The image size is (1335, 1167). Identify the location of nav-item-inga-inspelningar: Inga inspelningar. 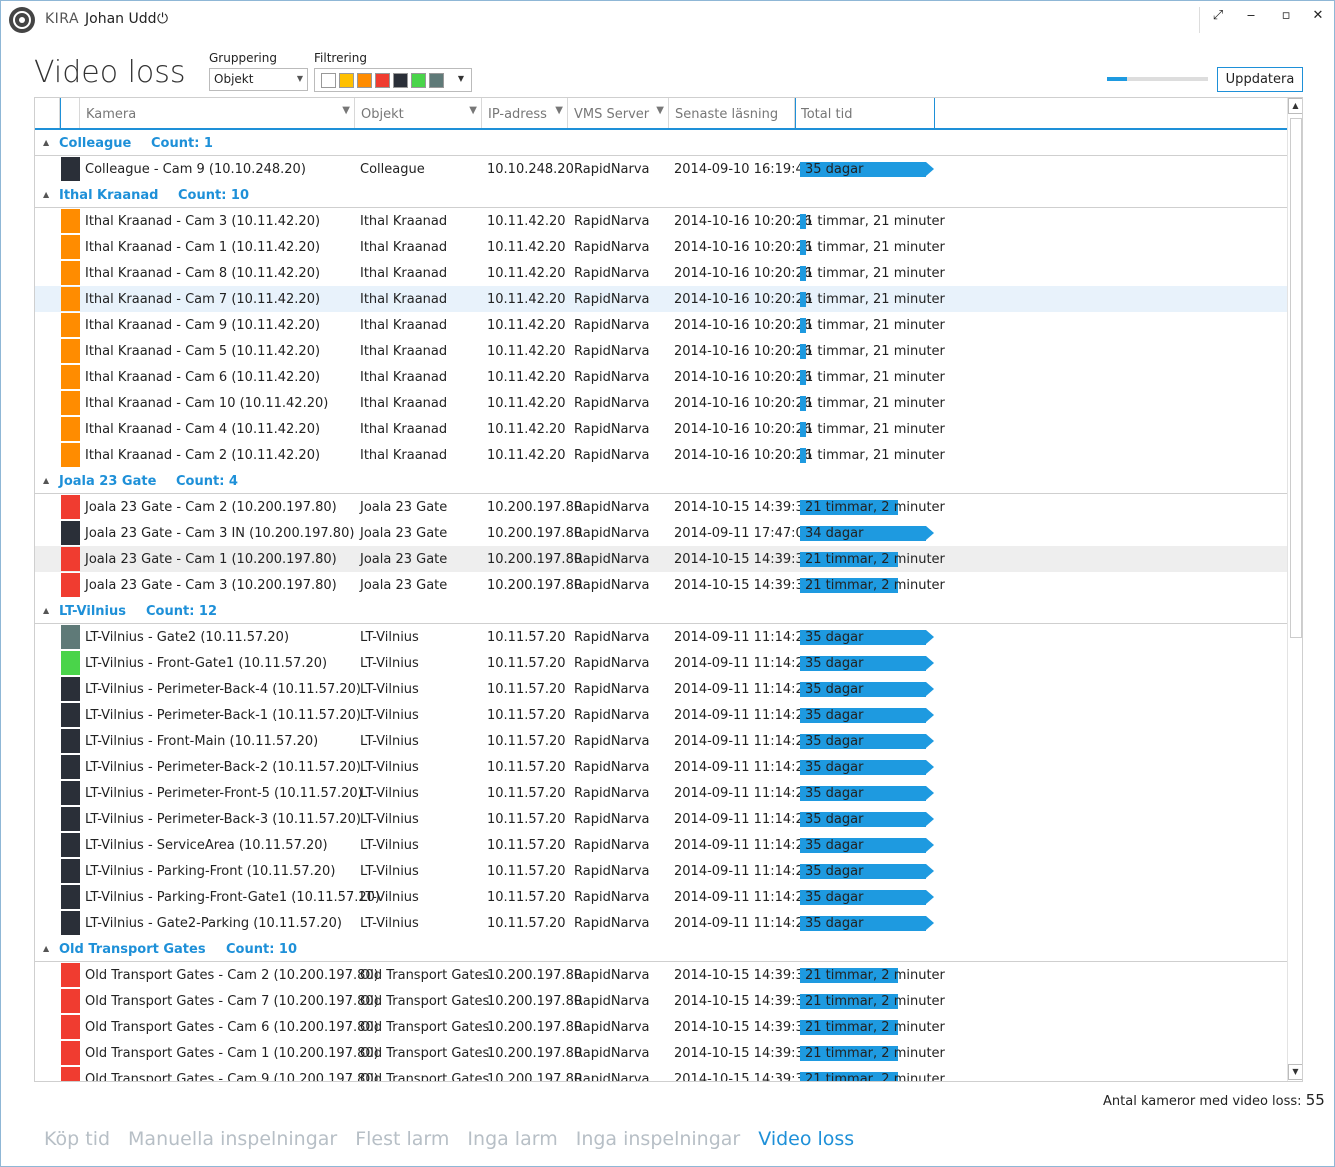
(658, 1139).